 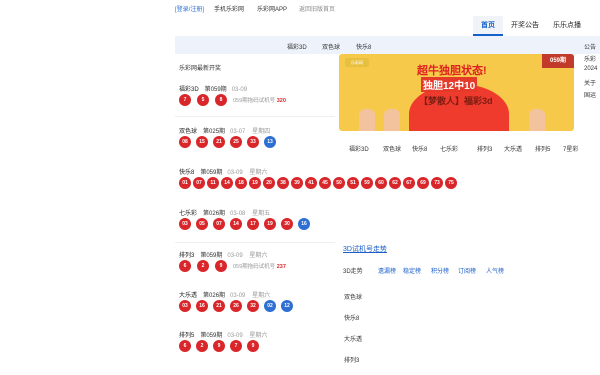 What do you see at coordinates (283, 183) in the screenshot?
I see `ball: 38` at bounding box center [283, 183].